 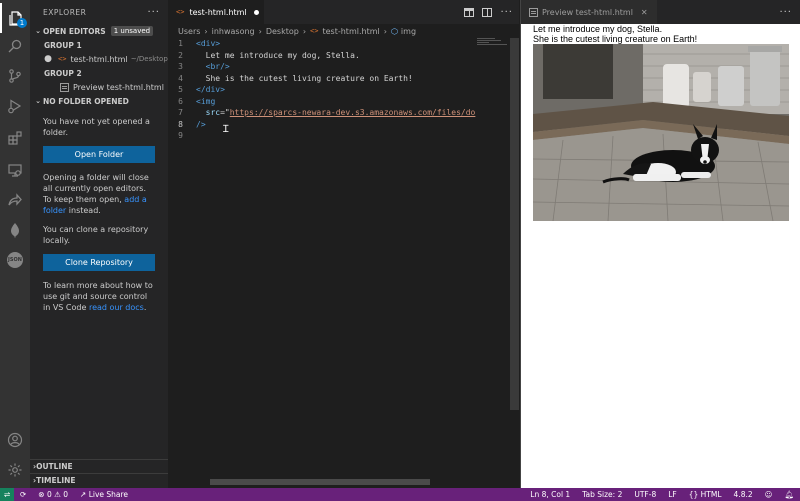 What do you see at coordinates (116, 307) in the screenshot?
I see `read-docs-link: read our docs` at bounding box center [116, 307].